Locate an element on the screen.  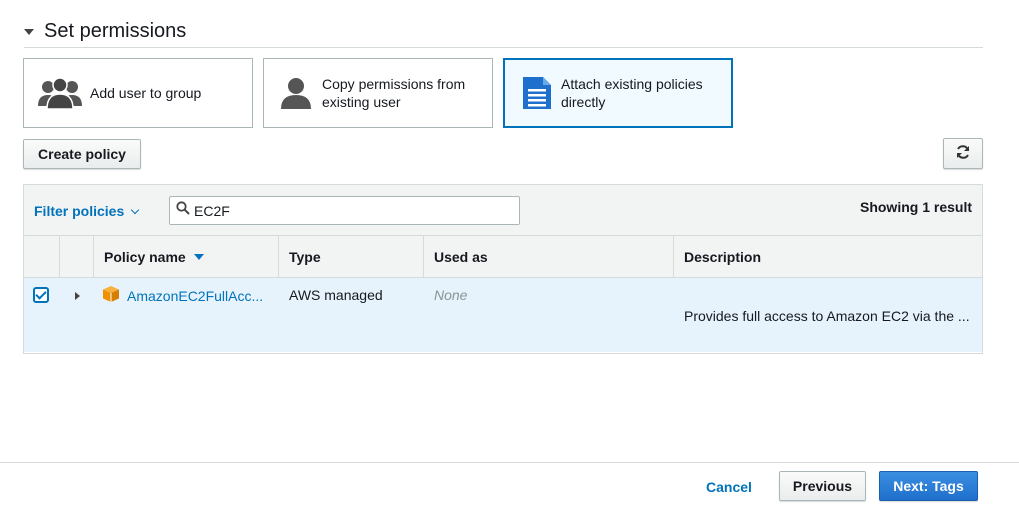
option-copy-permissions: Copy permissions from existing user is located at coordinates (378, 93).